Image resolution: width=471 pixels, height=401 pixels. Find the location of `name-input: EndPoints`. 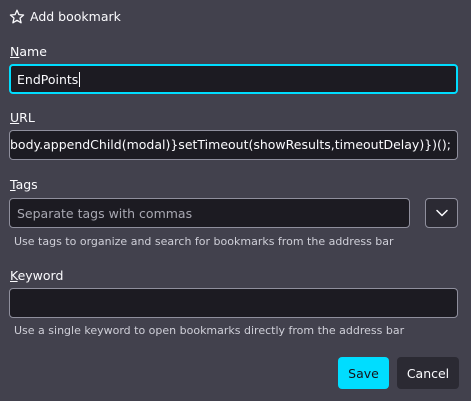

name-input: EndPoints is located at coordinates (233, 79).